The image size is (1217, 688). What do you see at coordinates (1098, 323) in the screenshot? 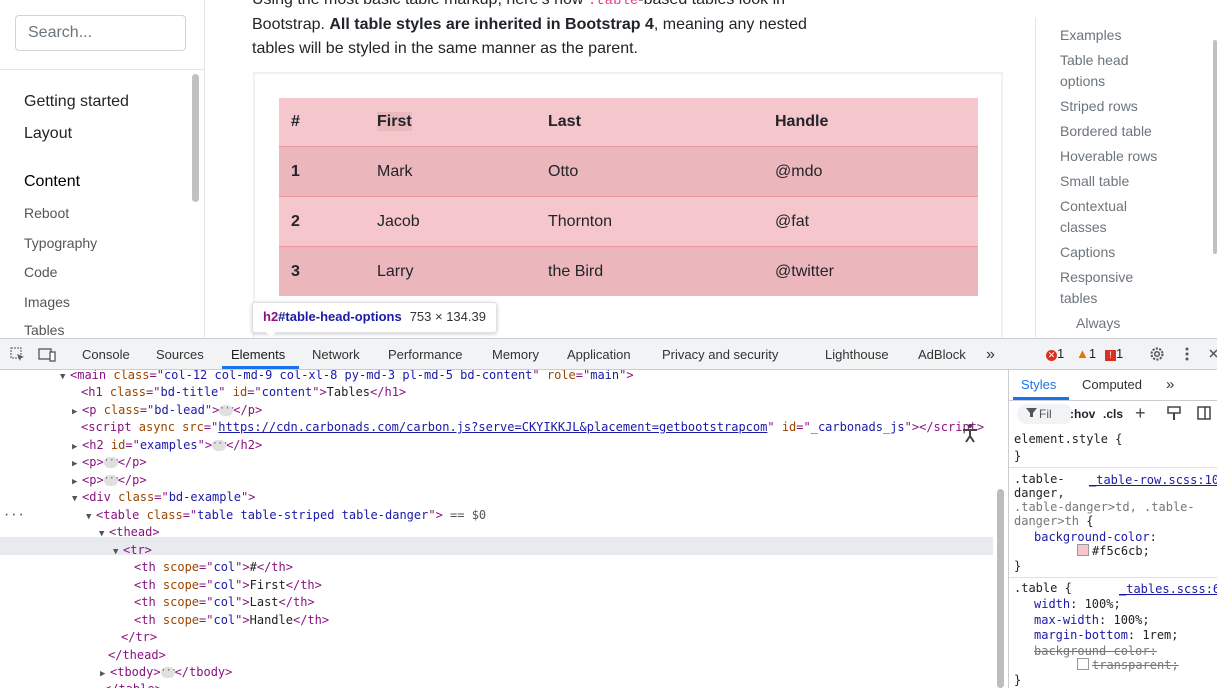
I see `toc-item-always: Always` at bounding box center [1098, 323].